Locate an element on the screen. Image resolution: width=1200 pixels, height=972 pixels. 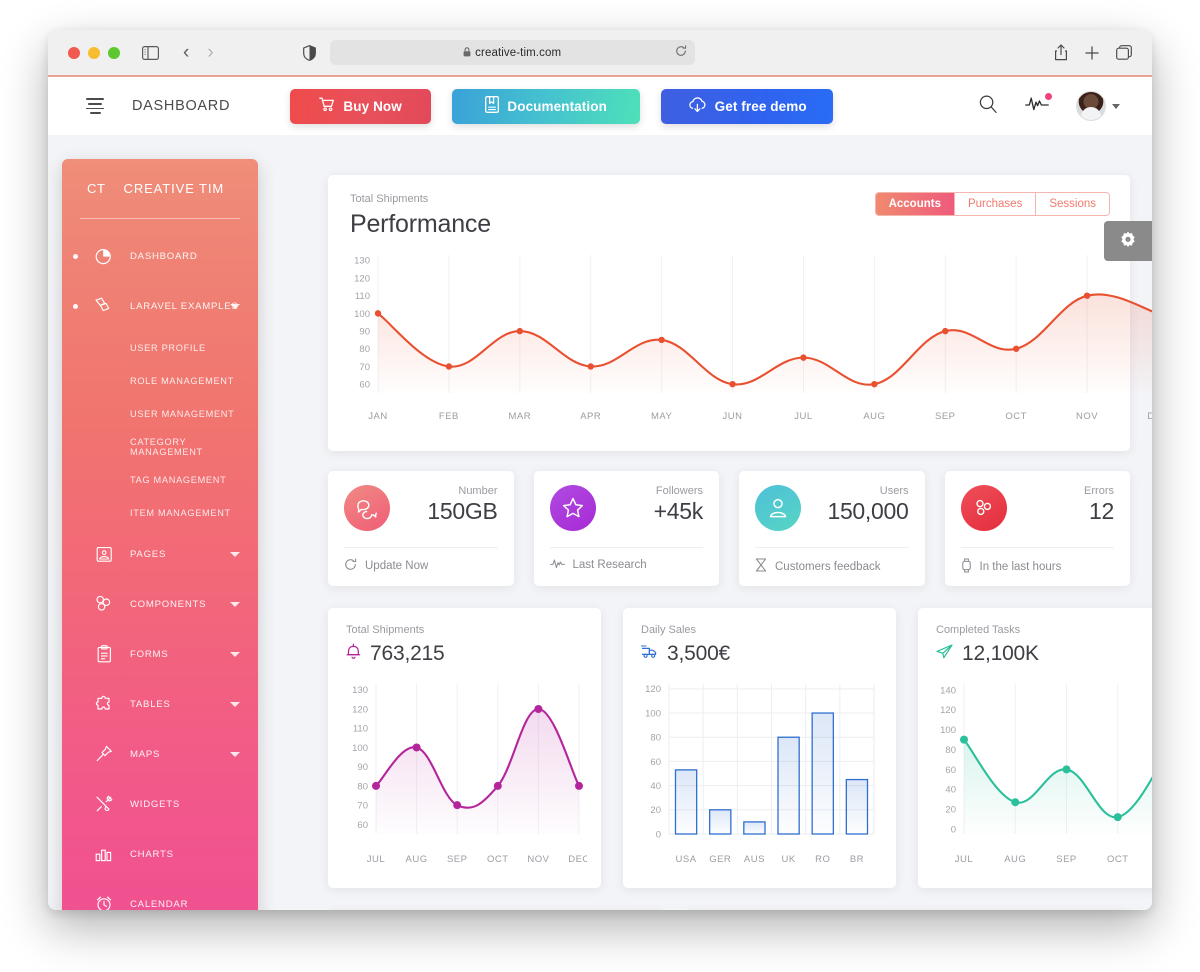
sidebar-item-charts: CHARTS is located at coordinates (160, 854).